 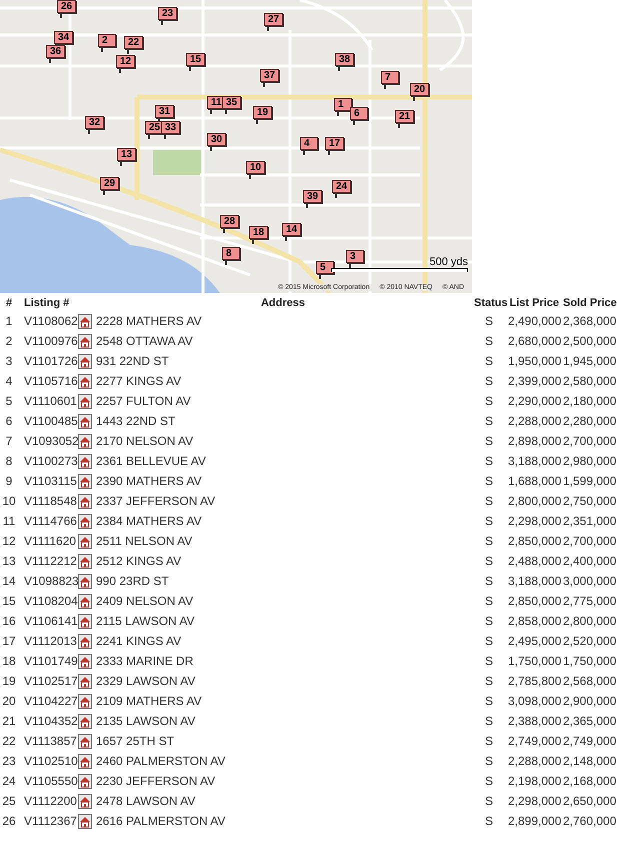 I want to click on listing-number: V1102510, so click(x=49, y=761).